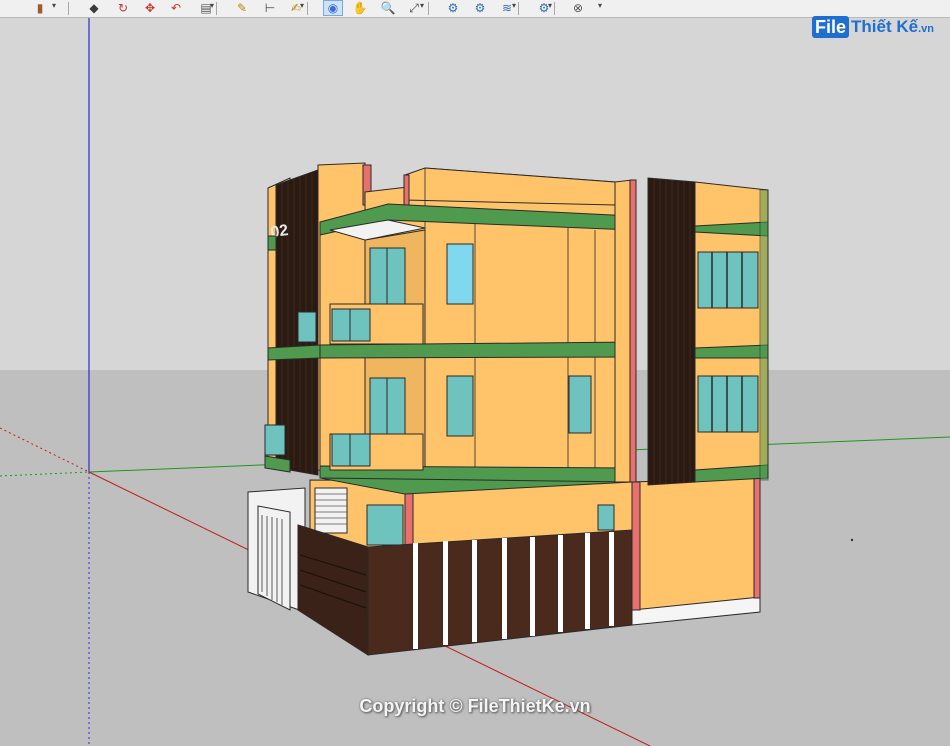 This screenshot has width=950, height=746. What do you see at coordinates (578, 8) in the screenshot?
I see `extension-warehouse-icon: ⊗` at bounding box center [578, 8].